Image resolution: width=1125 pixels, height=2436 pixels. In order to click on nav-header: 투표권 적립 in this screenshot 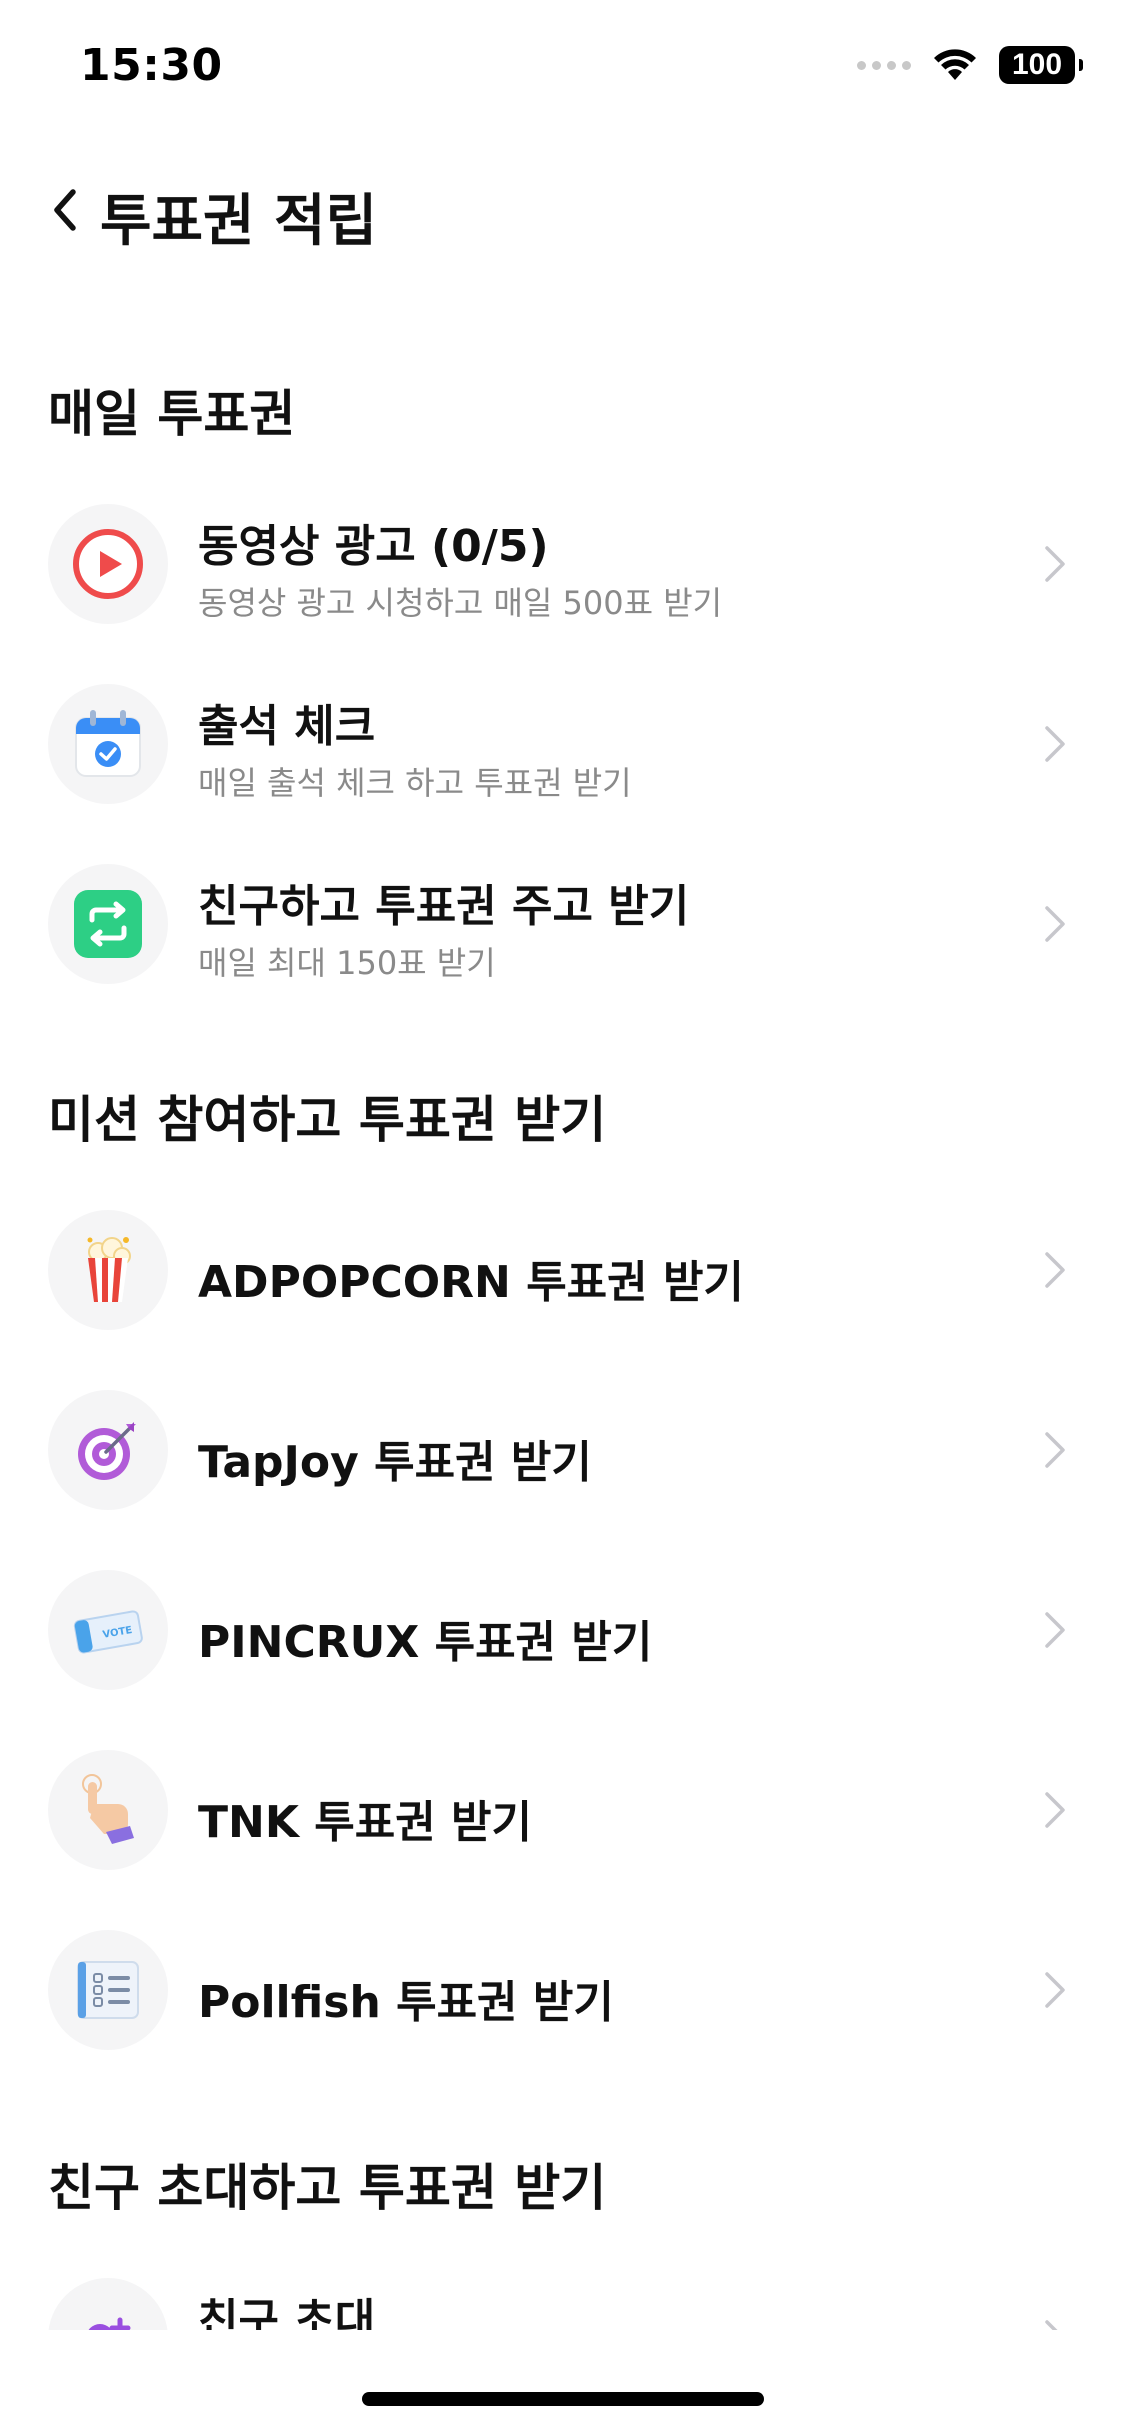, I will do `click(562, 210)`.